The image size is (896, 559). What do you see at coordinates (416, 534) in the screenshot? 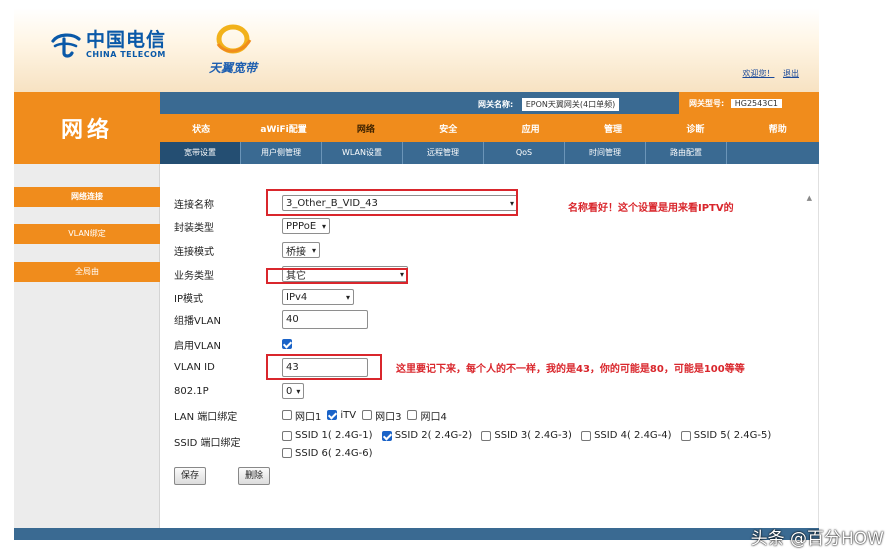
I see `footer-bar` at bounding box center [416, 534].